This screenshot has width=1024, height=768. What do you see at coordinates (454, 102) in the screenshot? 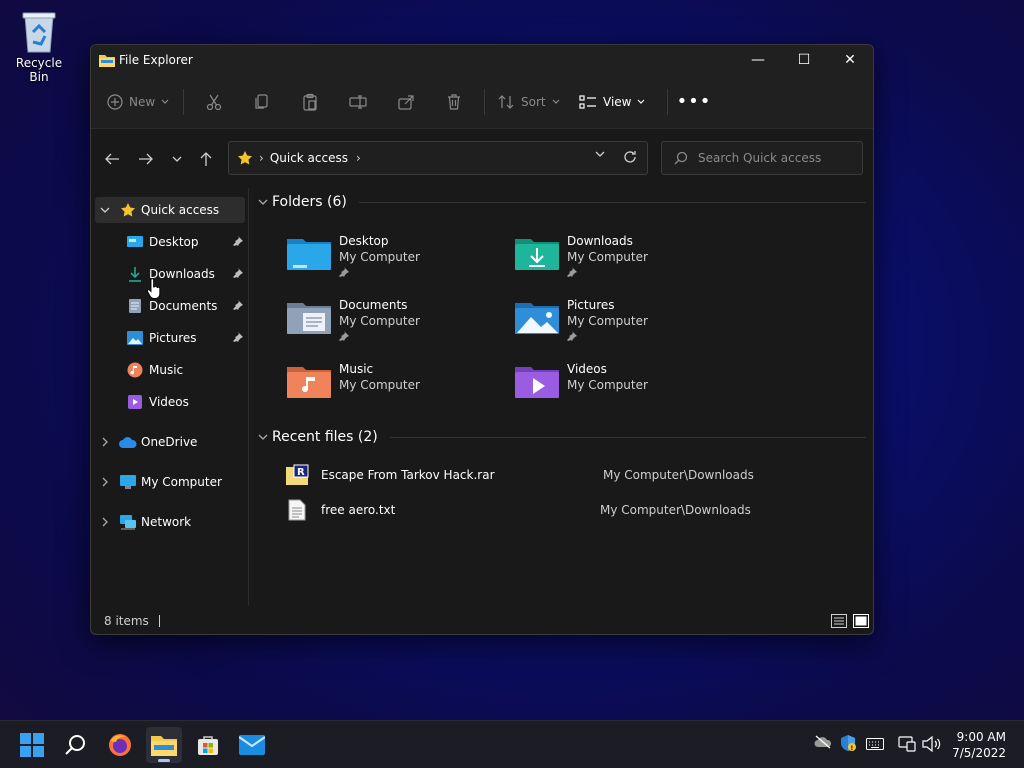
I see `delete-button` at bounding box center [454, 102].